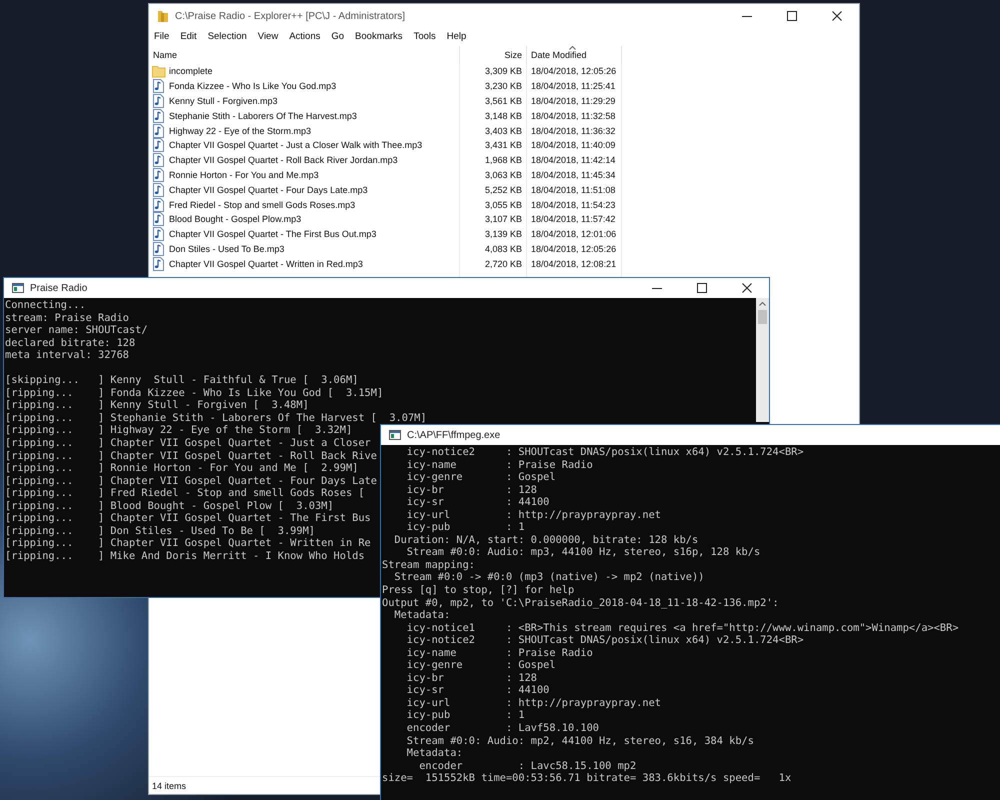 This screenshot has width=1000, height=800. What do you see at coordinates (290, 16) in the screenshot?
I see `window-title: C:\Praise Radio - Explorer++ [PC\J - Administrators]` at bounding box center [290, 16].